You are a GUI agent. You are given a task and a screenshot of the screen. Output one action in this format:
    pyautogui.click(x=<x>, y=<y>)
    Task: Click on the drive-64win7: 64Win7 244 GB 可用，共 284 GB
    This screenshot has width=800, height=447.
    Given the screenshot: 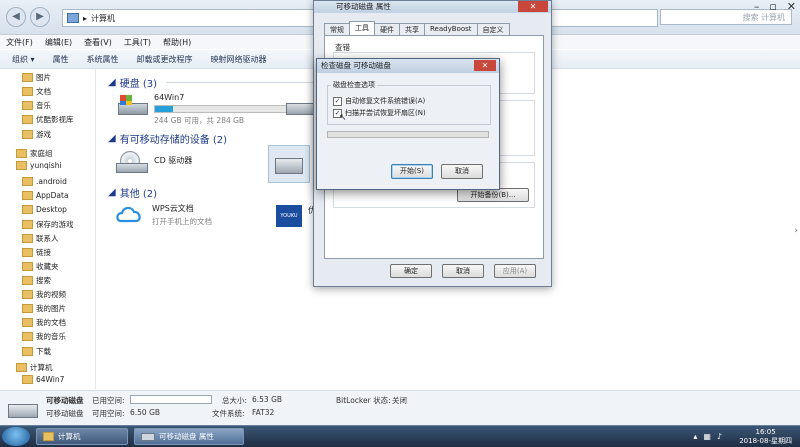 What is the action you would take?
    pyautogui.click(x=202, y=109)
    